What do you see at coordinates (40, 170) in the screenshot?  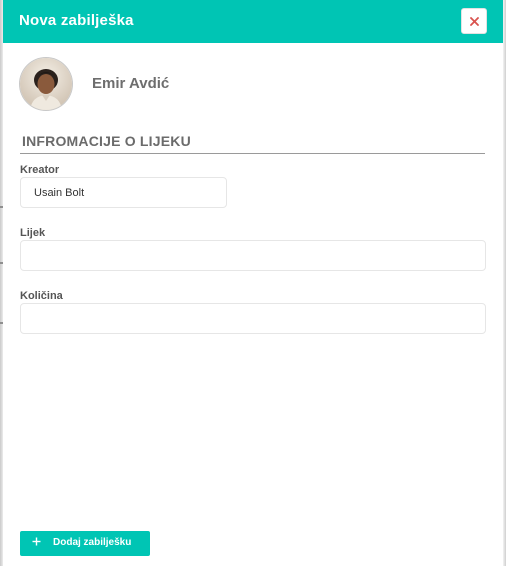 I see `creator-label: Kreator` at bounding box center [40, 170].